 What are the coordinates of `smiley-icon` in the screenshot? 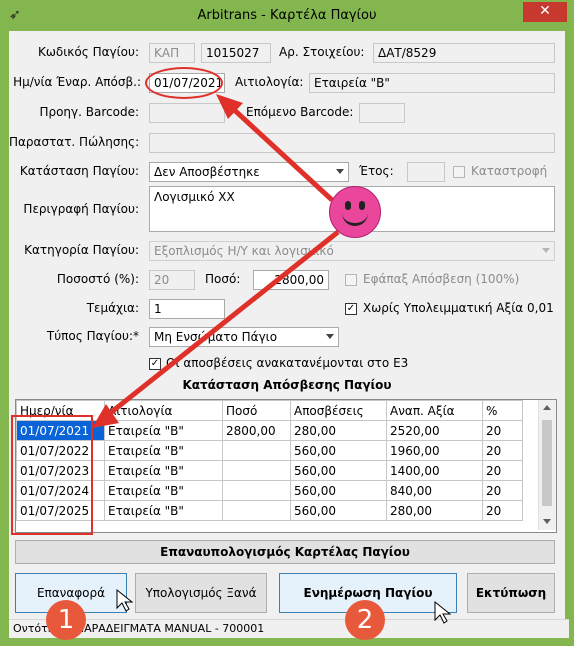 It's located at (355, 212).